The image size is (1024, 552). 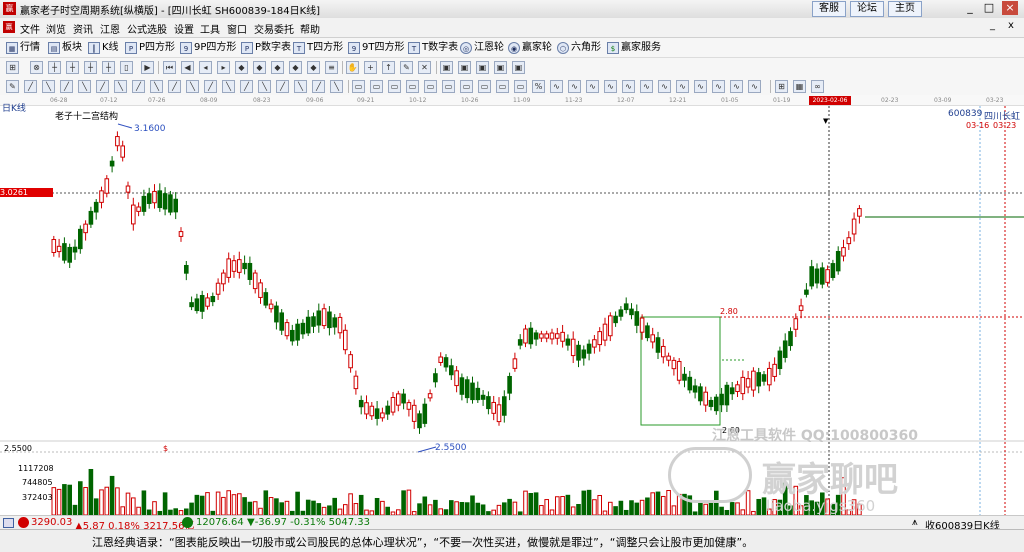 I want to click on line-14-icon: ╲, so click(x=264, y=86).